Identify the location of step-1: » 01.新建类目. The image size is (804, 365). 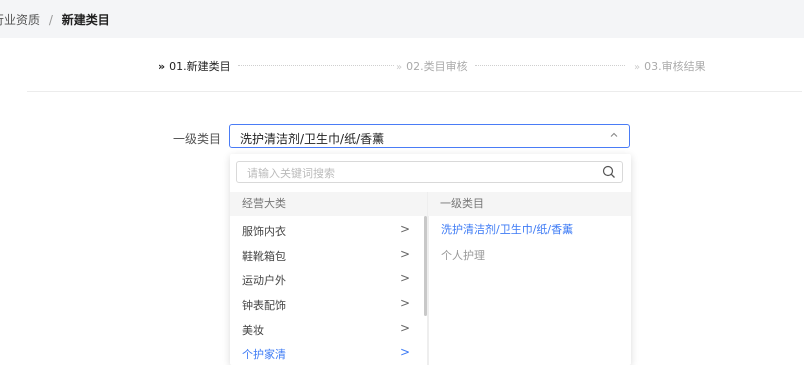
(194, 66).